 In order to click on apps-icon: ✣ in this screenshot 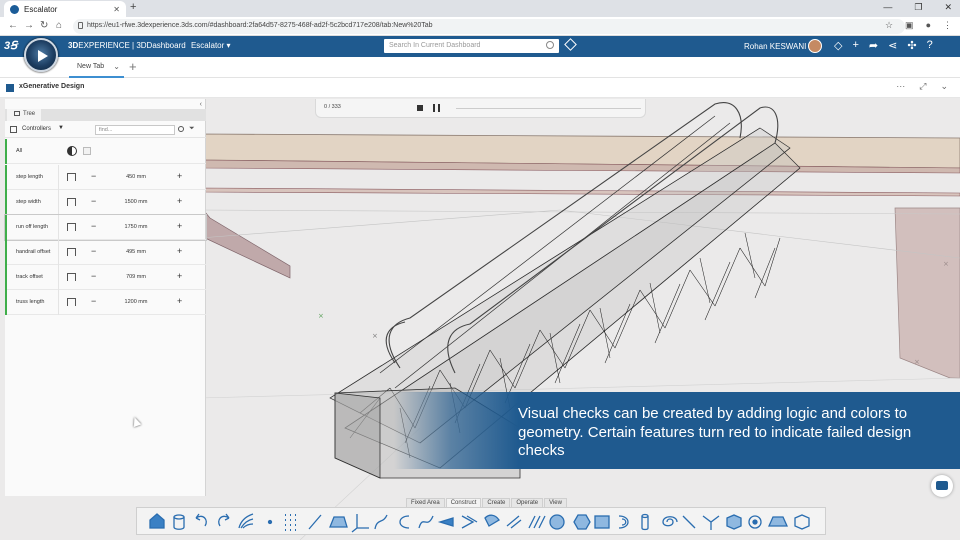, I will do `click(911, 45)`.